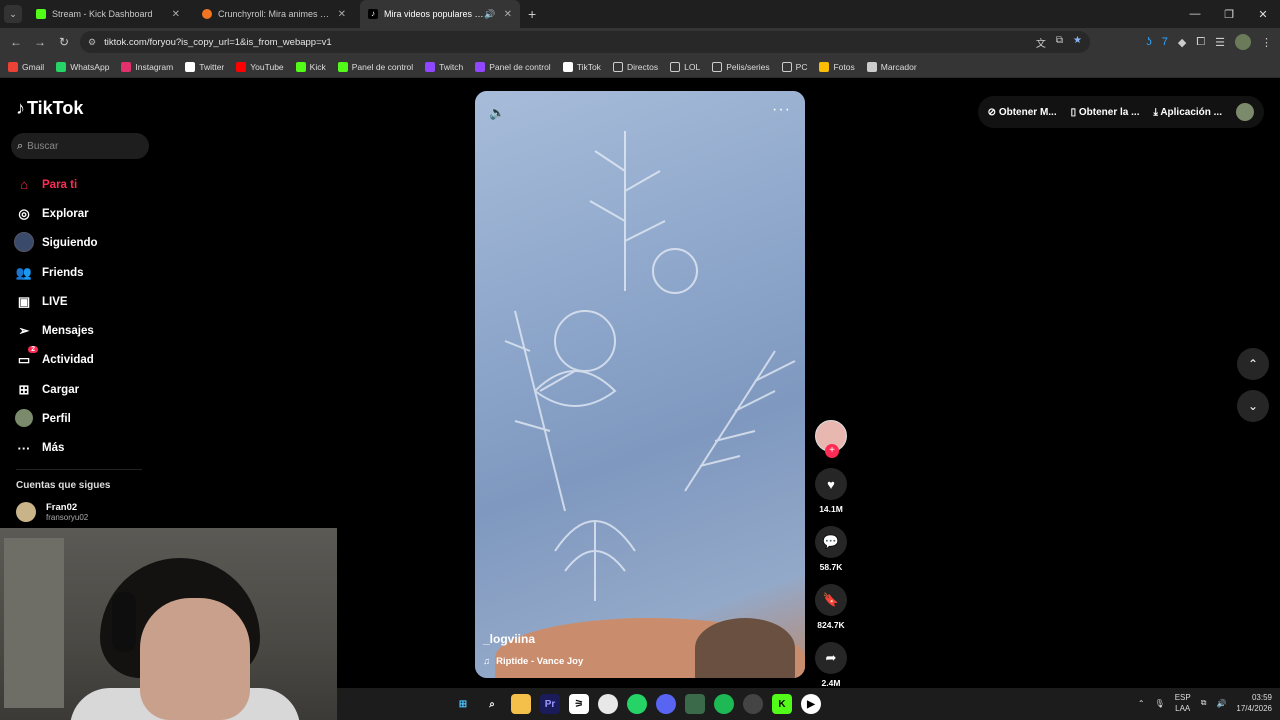 The image size is (1280, 720). I want to click on sidebar-item-actividad: ▭ 2 Actividad, so click(56, 360).